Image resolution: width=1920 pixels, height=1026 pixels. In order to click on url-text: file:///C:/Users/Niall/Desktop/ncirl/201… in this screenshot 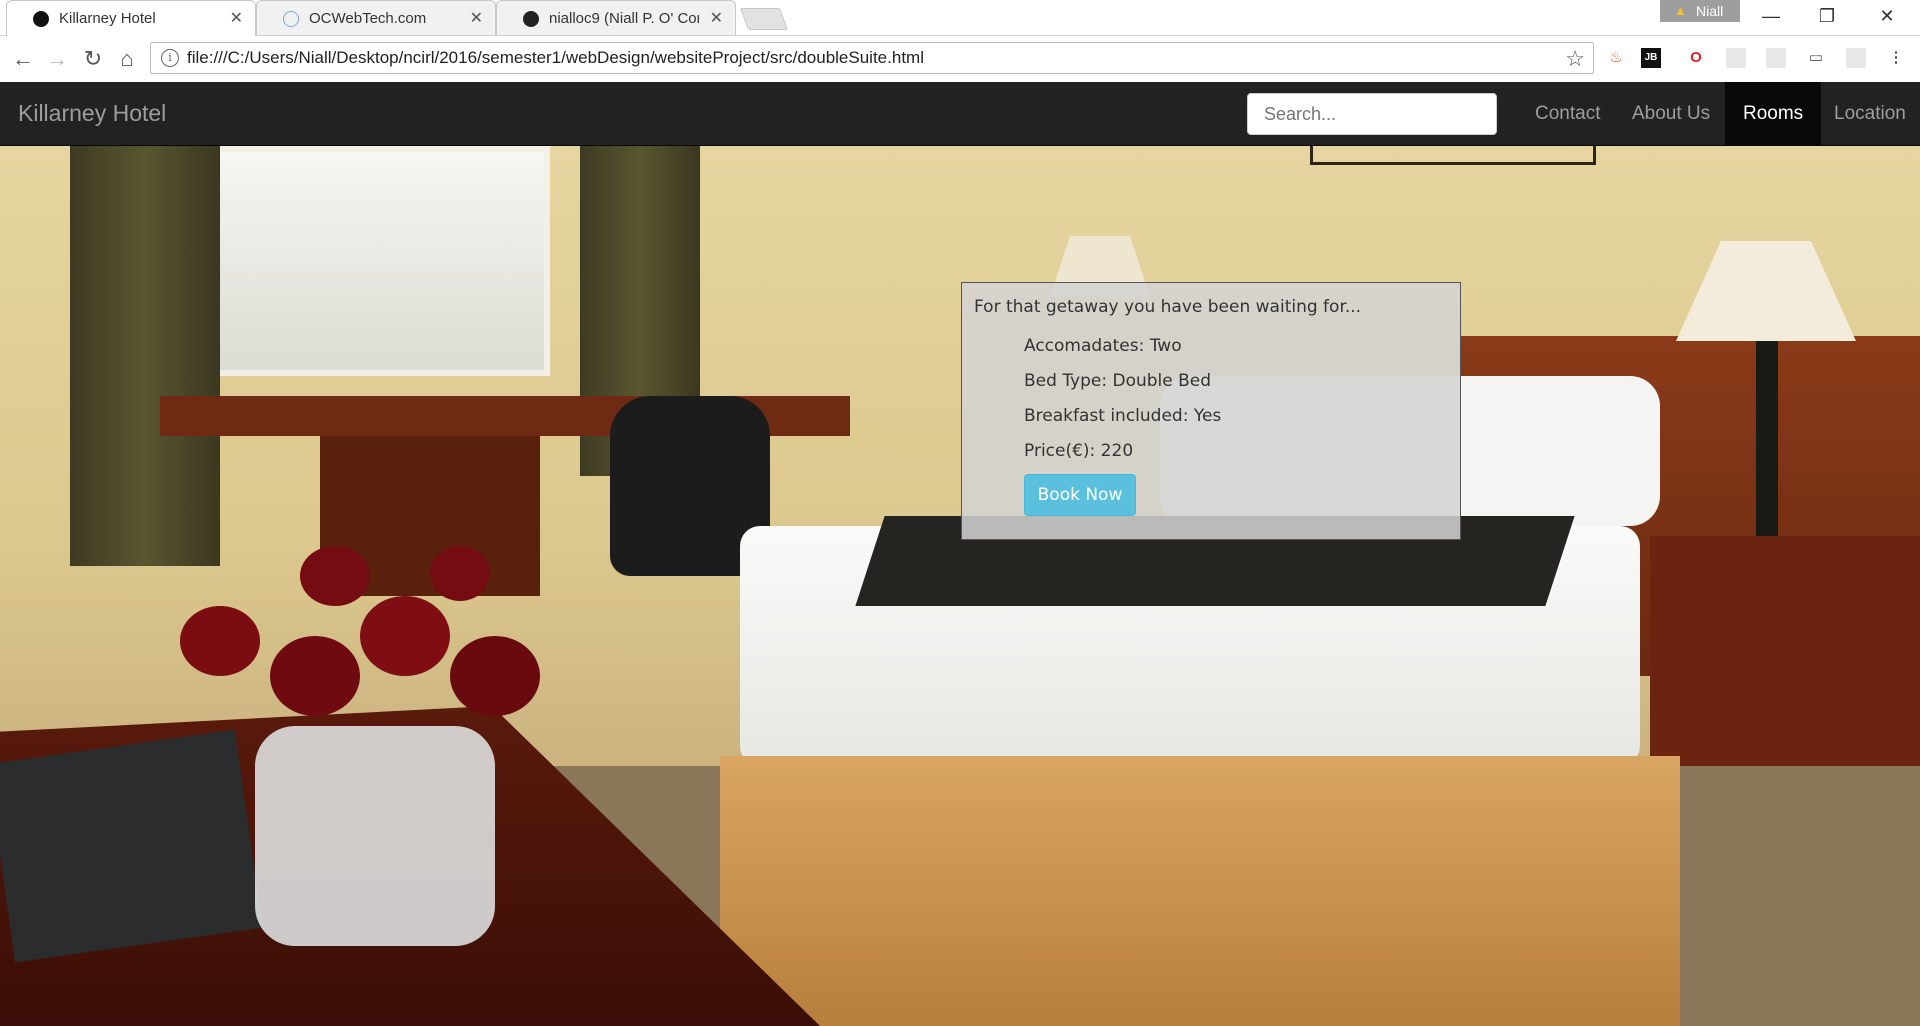, I will do `click(555, 57)`.